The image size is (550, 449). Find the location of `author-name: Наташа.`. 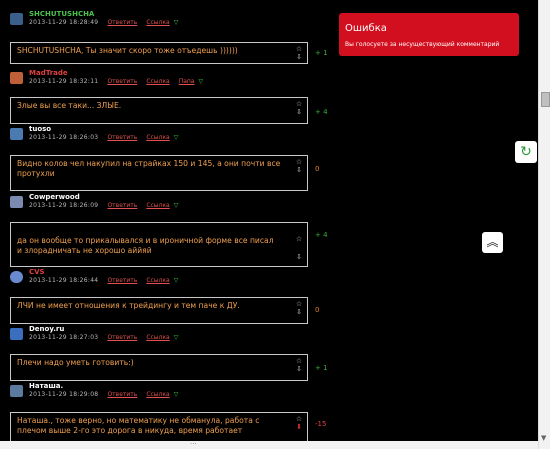

author-name: Наташа. is located at coordinates (46, 386).